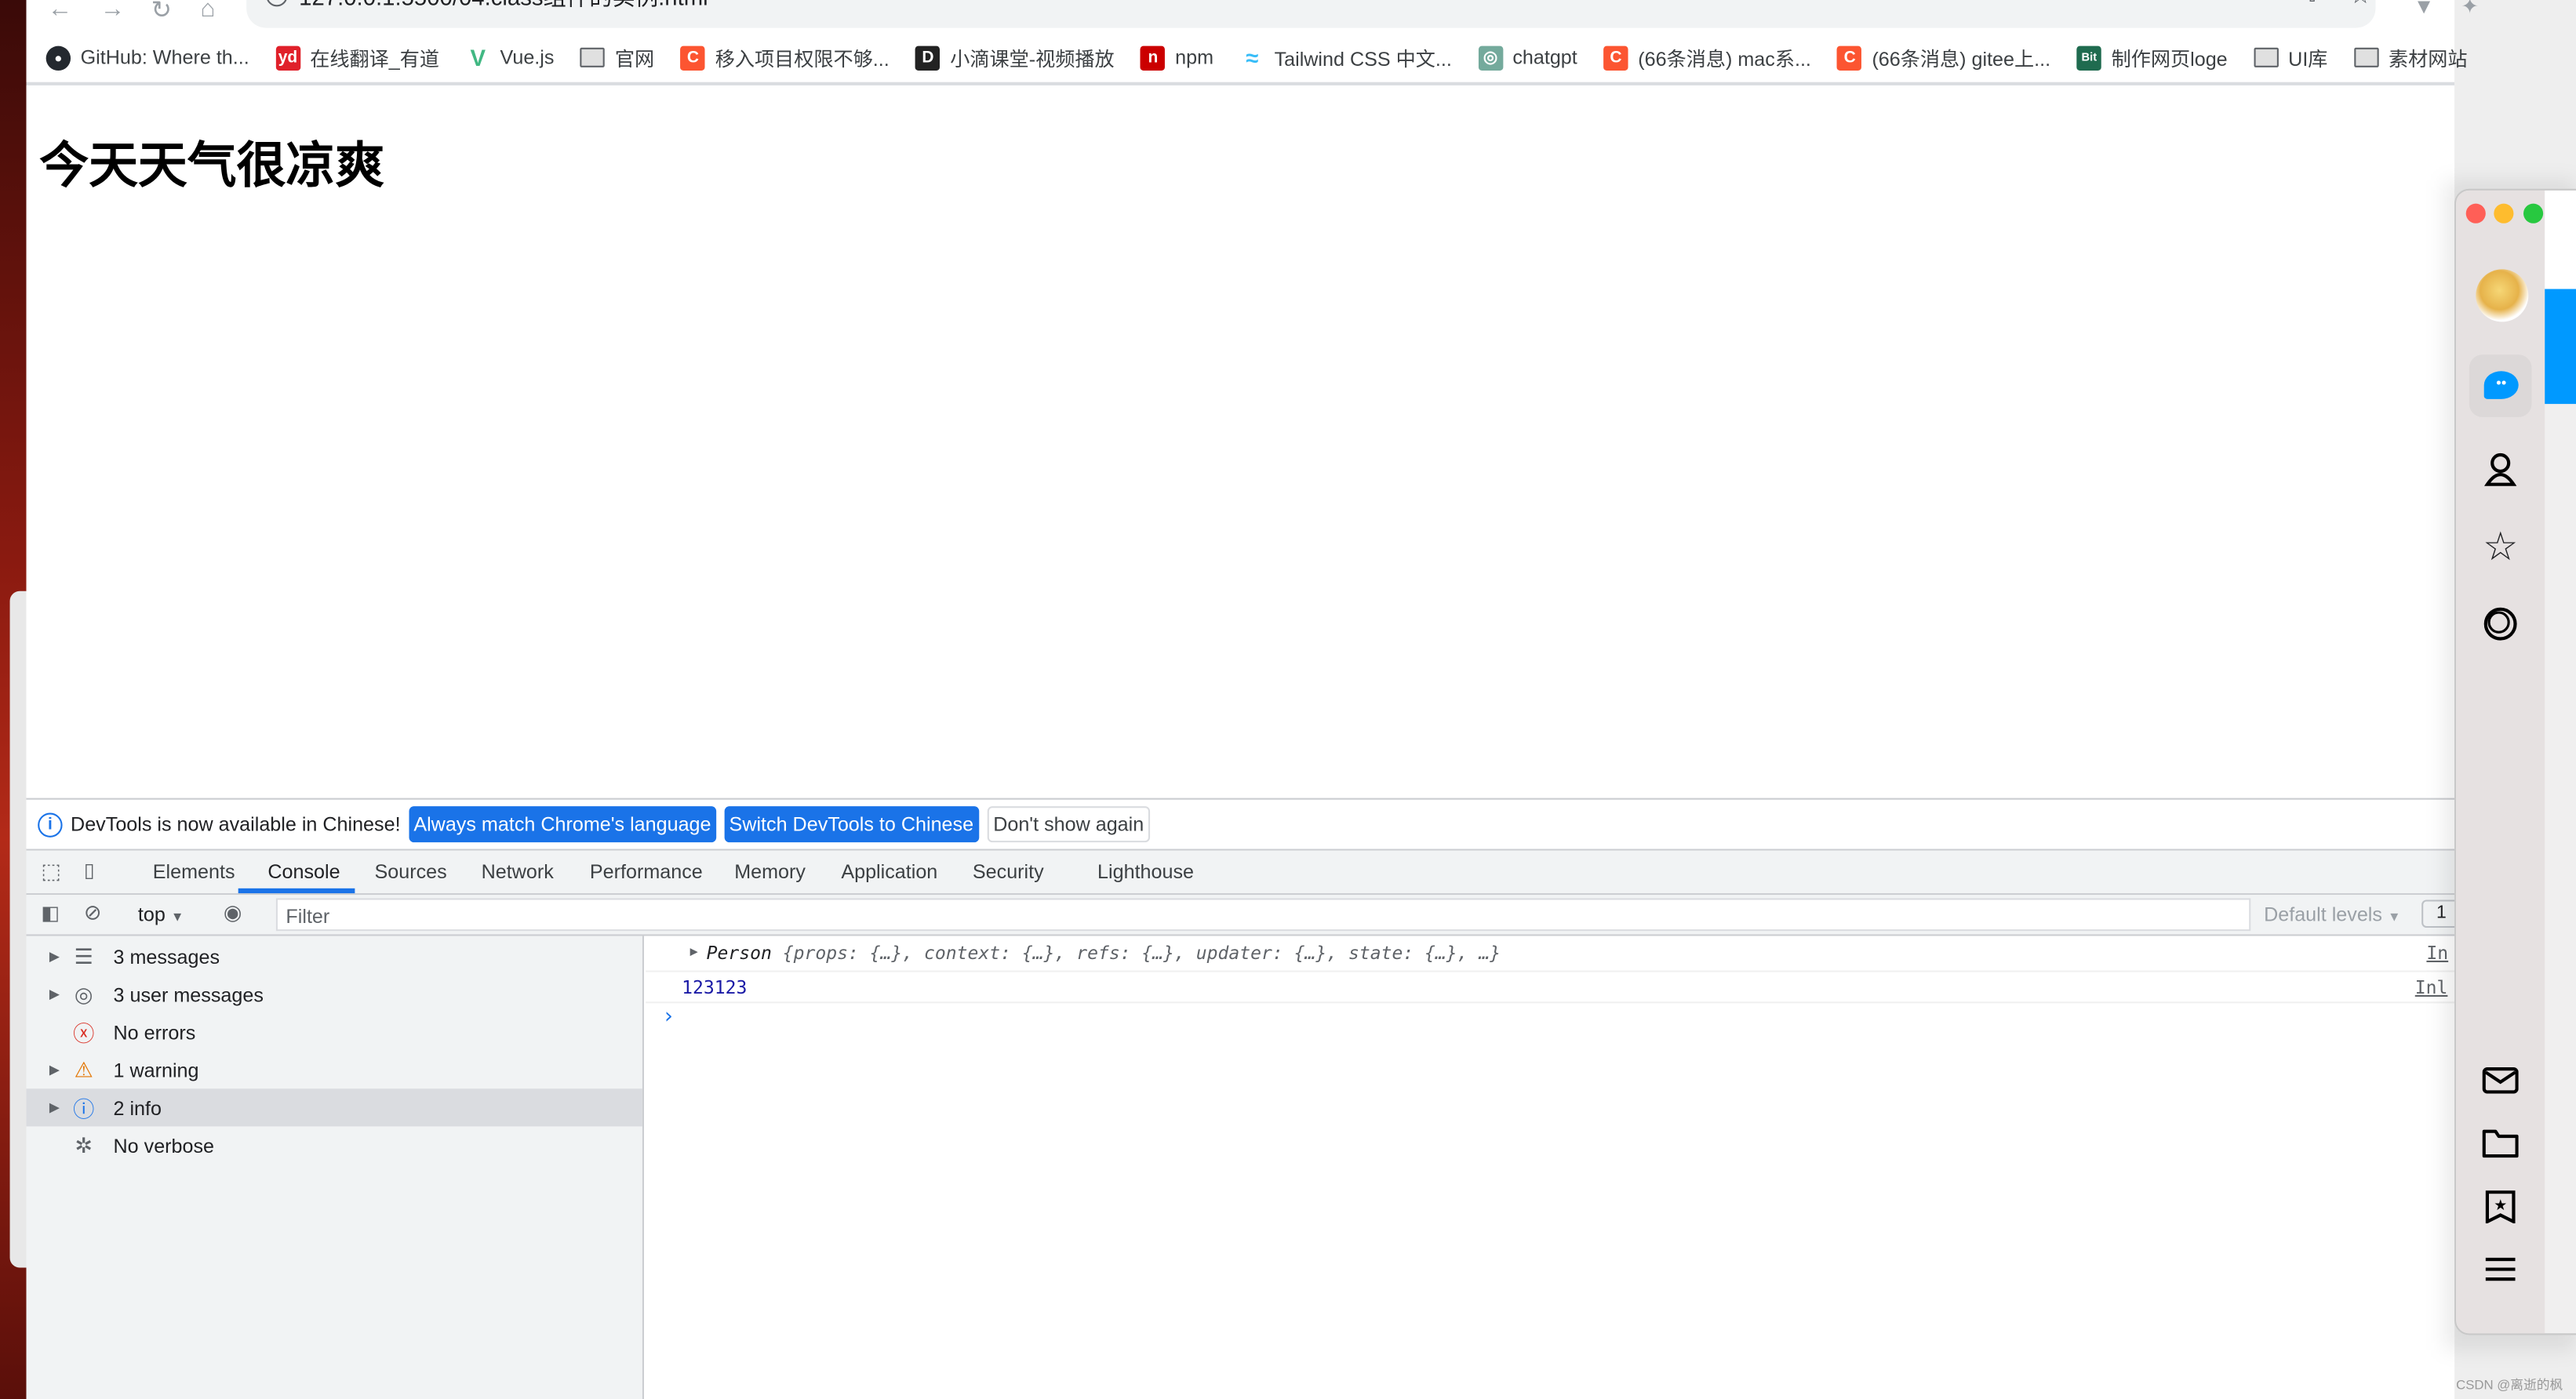 The height and width of the screenshot is (1399, 2576). I want to click on sidebar-filter-item: ▶ ◎ 3 user messages, so click(334, 994).